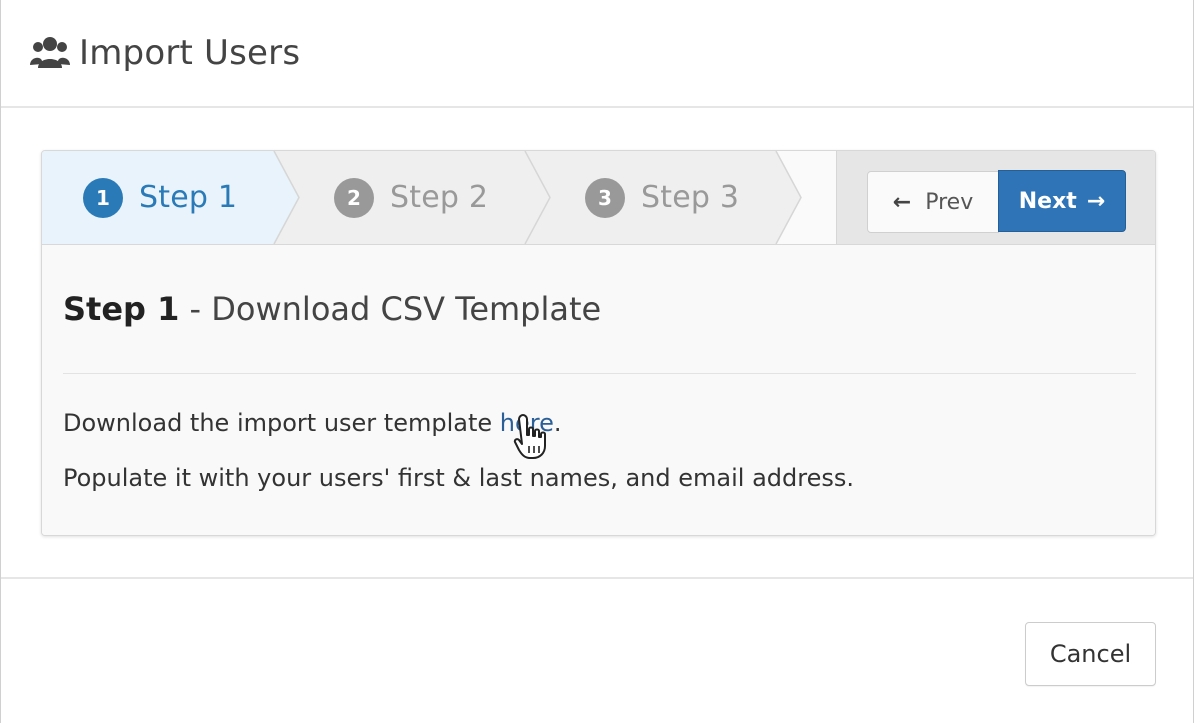 The image size is (1196, 723). I want to click on step-2-label: Step 2, so click(439, 197).